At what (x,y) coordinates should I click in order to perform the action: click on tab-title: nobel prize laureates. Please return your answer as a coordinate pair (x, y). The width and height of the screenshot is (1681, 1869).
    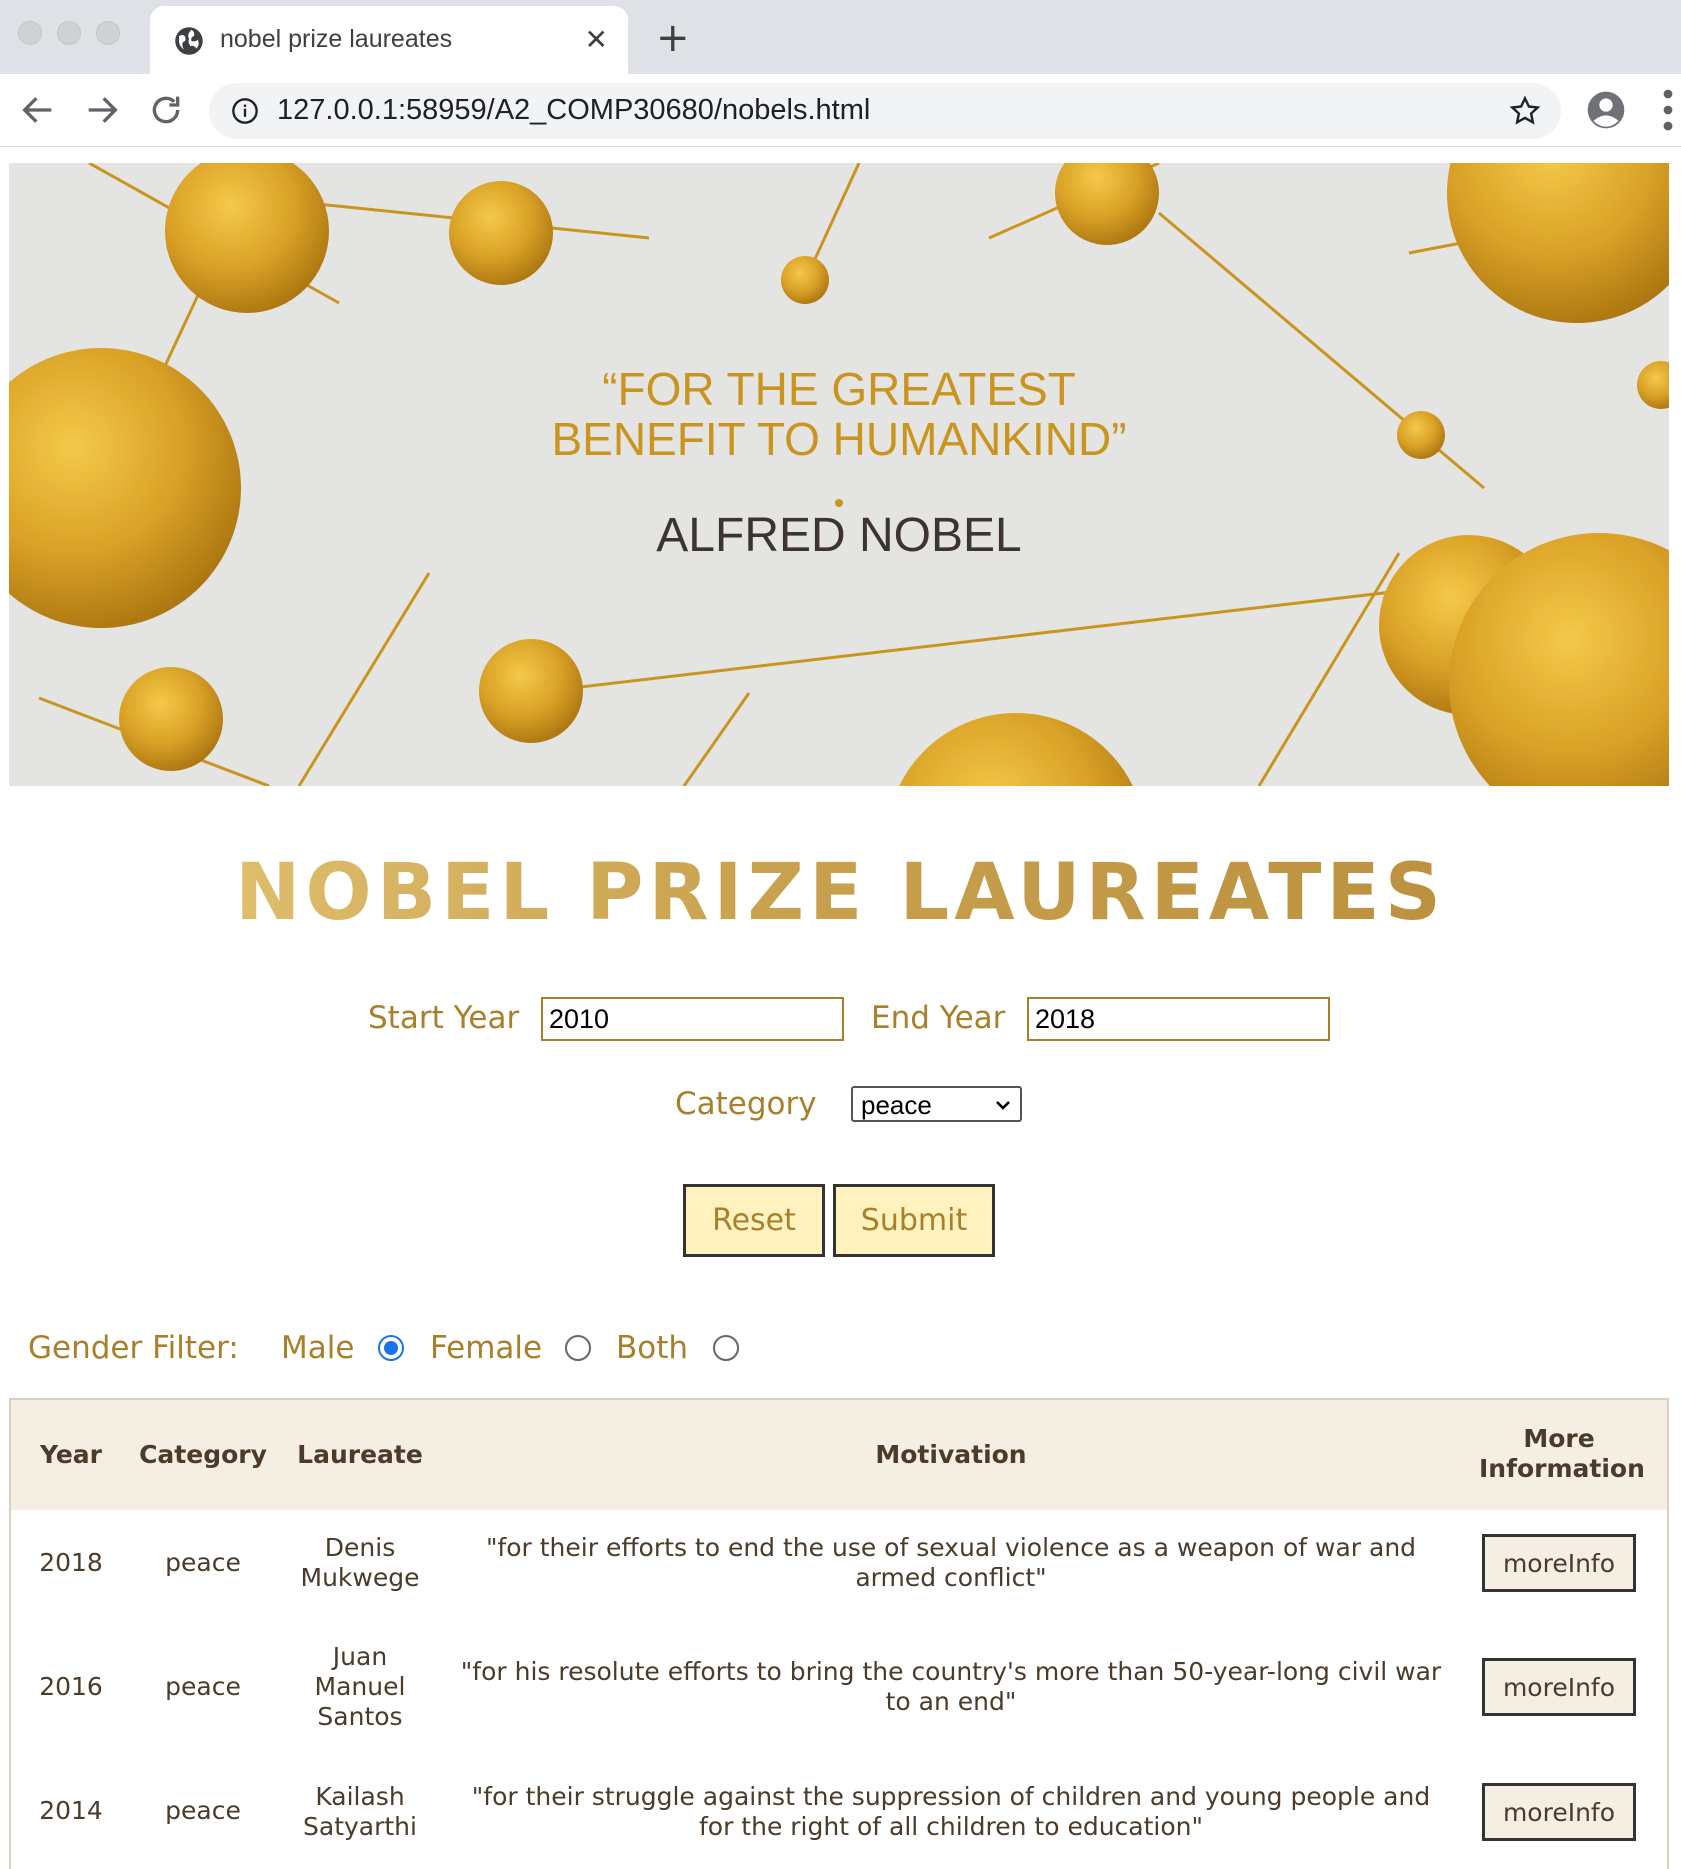
    Looking at the image, I should click on (336, 39).